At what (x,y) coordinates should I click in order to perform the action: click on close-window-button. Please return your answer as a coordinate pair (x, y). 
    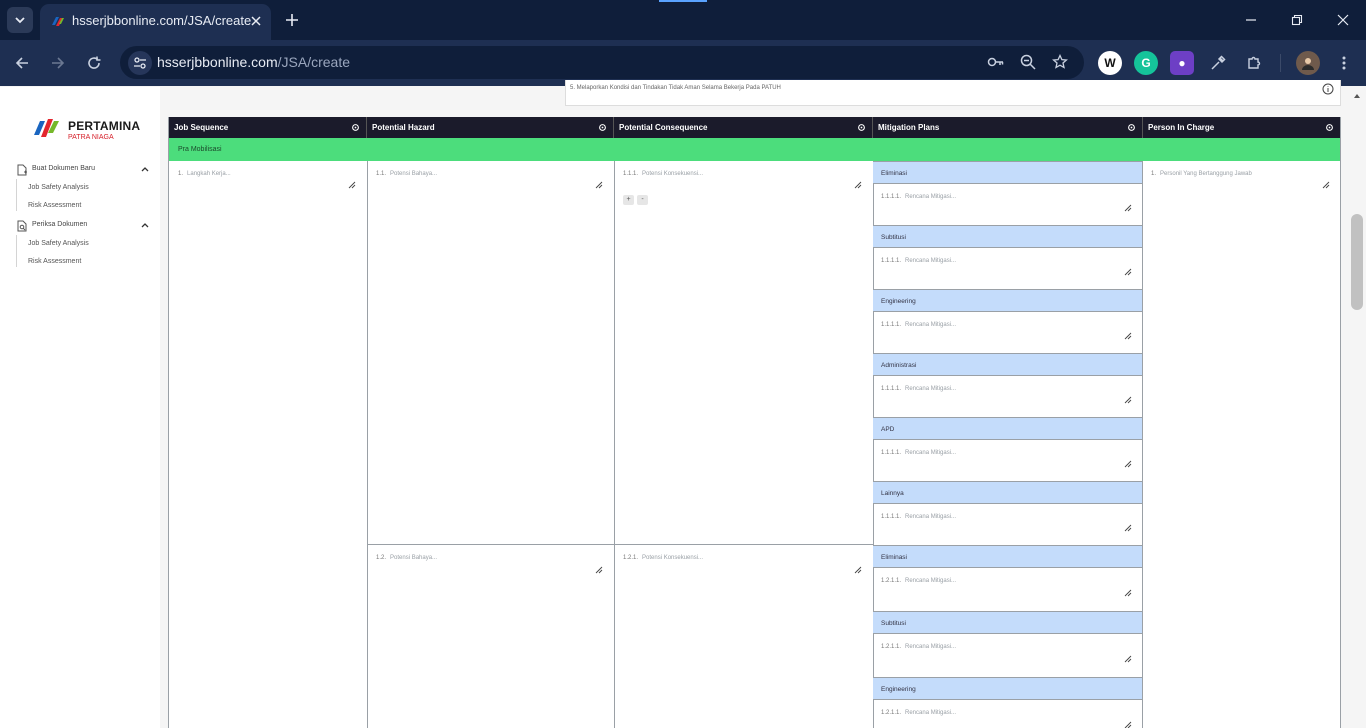
    Looking at the image, I should click on (1343, 20).